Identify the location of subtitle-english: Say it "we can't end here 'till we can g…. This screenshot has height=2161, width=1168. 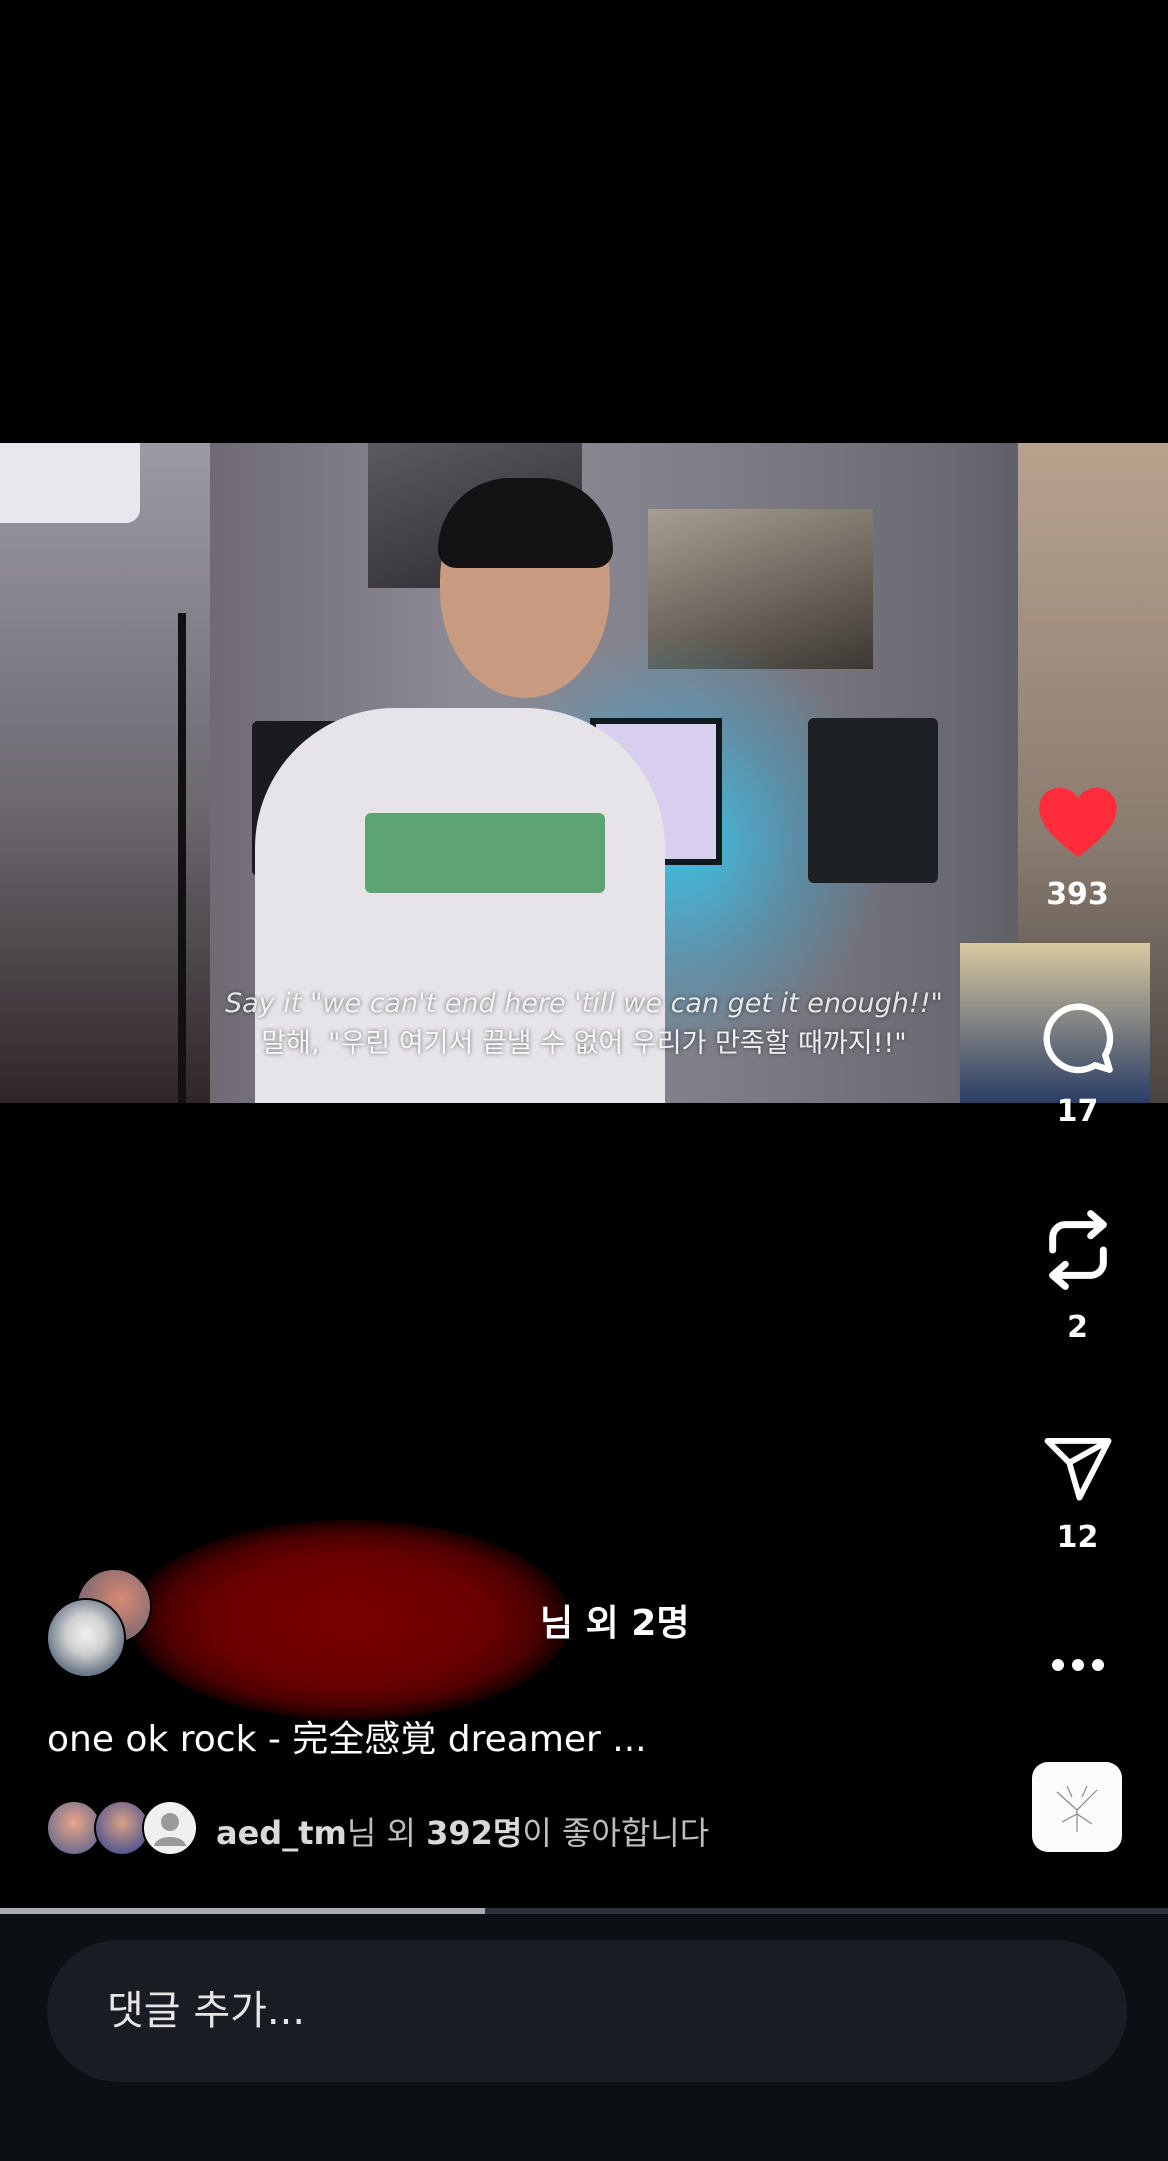
(584, 1003).